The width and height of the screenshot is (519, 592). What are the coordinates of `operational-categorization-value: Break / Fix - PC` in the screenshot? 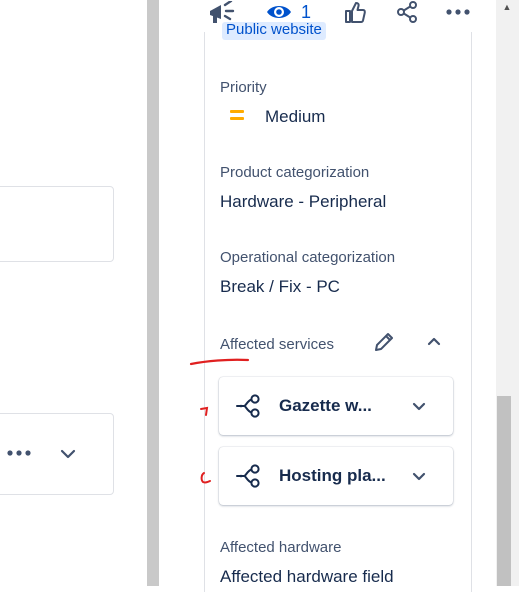 It's located at (280, 287).